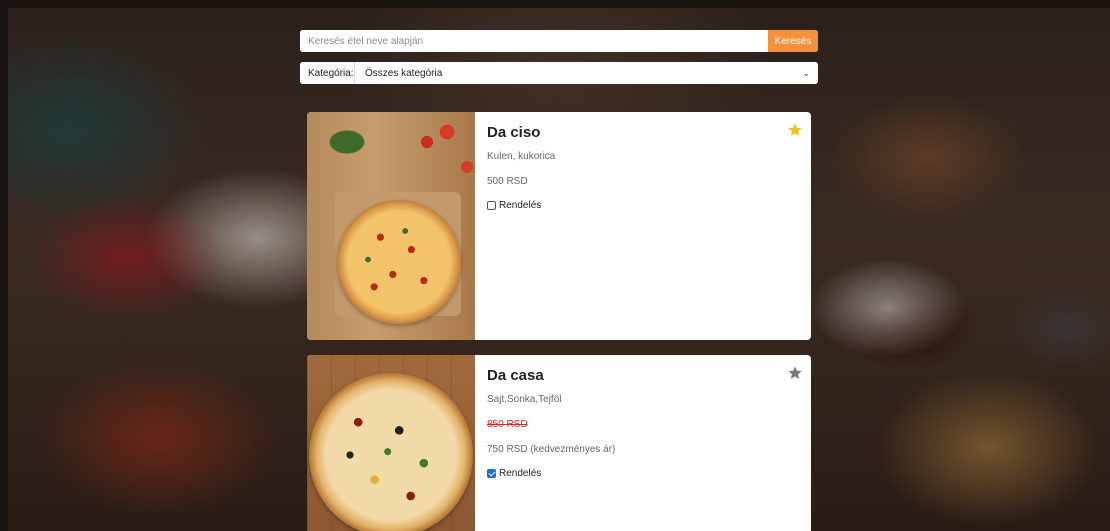  Describe the element at coordinates (534, 41) in the screenshot. I see `search-input` at that location.